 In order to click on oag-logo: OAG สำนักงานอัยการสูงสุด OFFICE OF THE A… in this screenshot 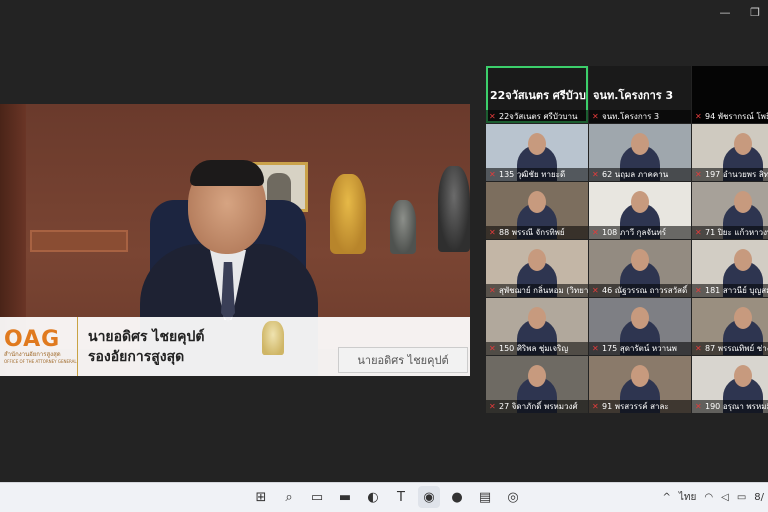, I will do `click(39, 346)`.